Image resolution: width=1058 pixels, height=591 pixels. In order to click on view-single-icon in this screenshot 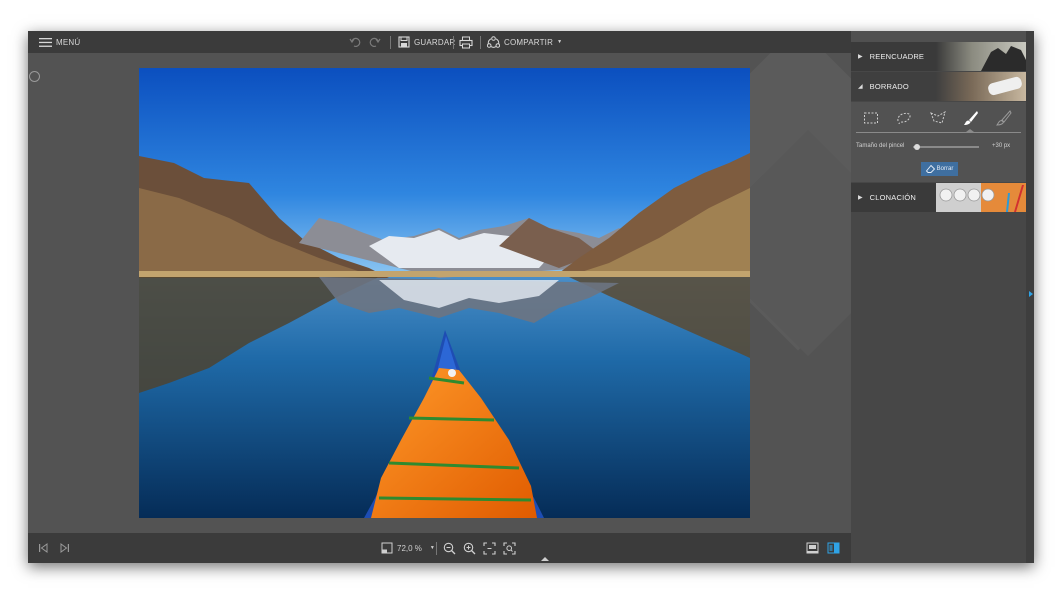, I will do `click(812, 548)`.